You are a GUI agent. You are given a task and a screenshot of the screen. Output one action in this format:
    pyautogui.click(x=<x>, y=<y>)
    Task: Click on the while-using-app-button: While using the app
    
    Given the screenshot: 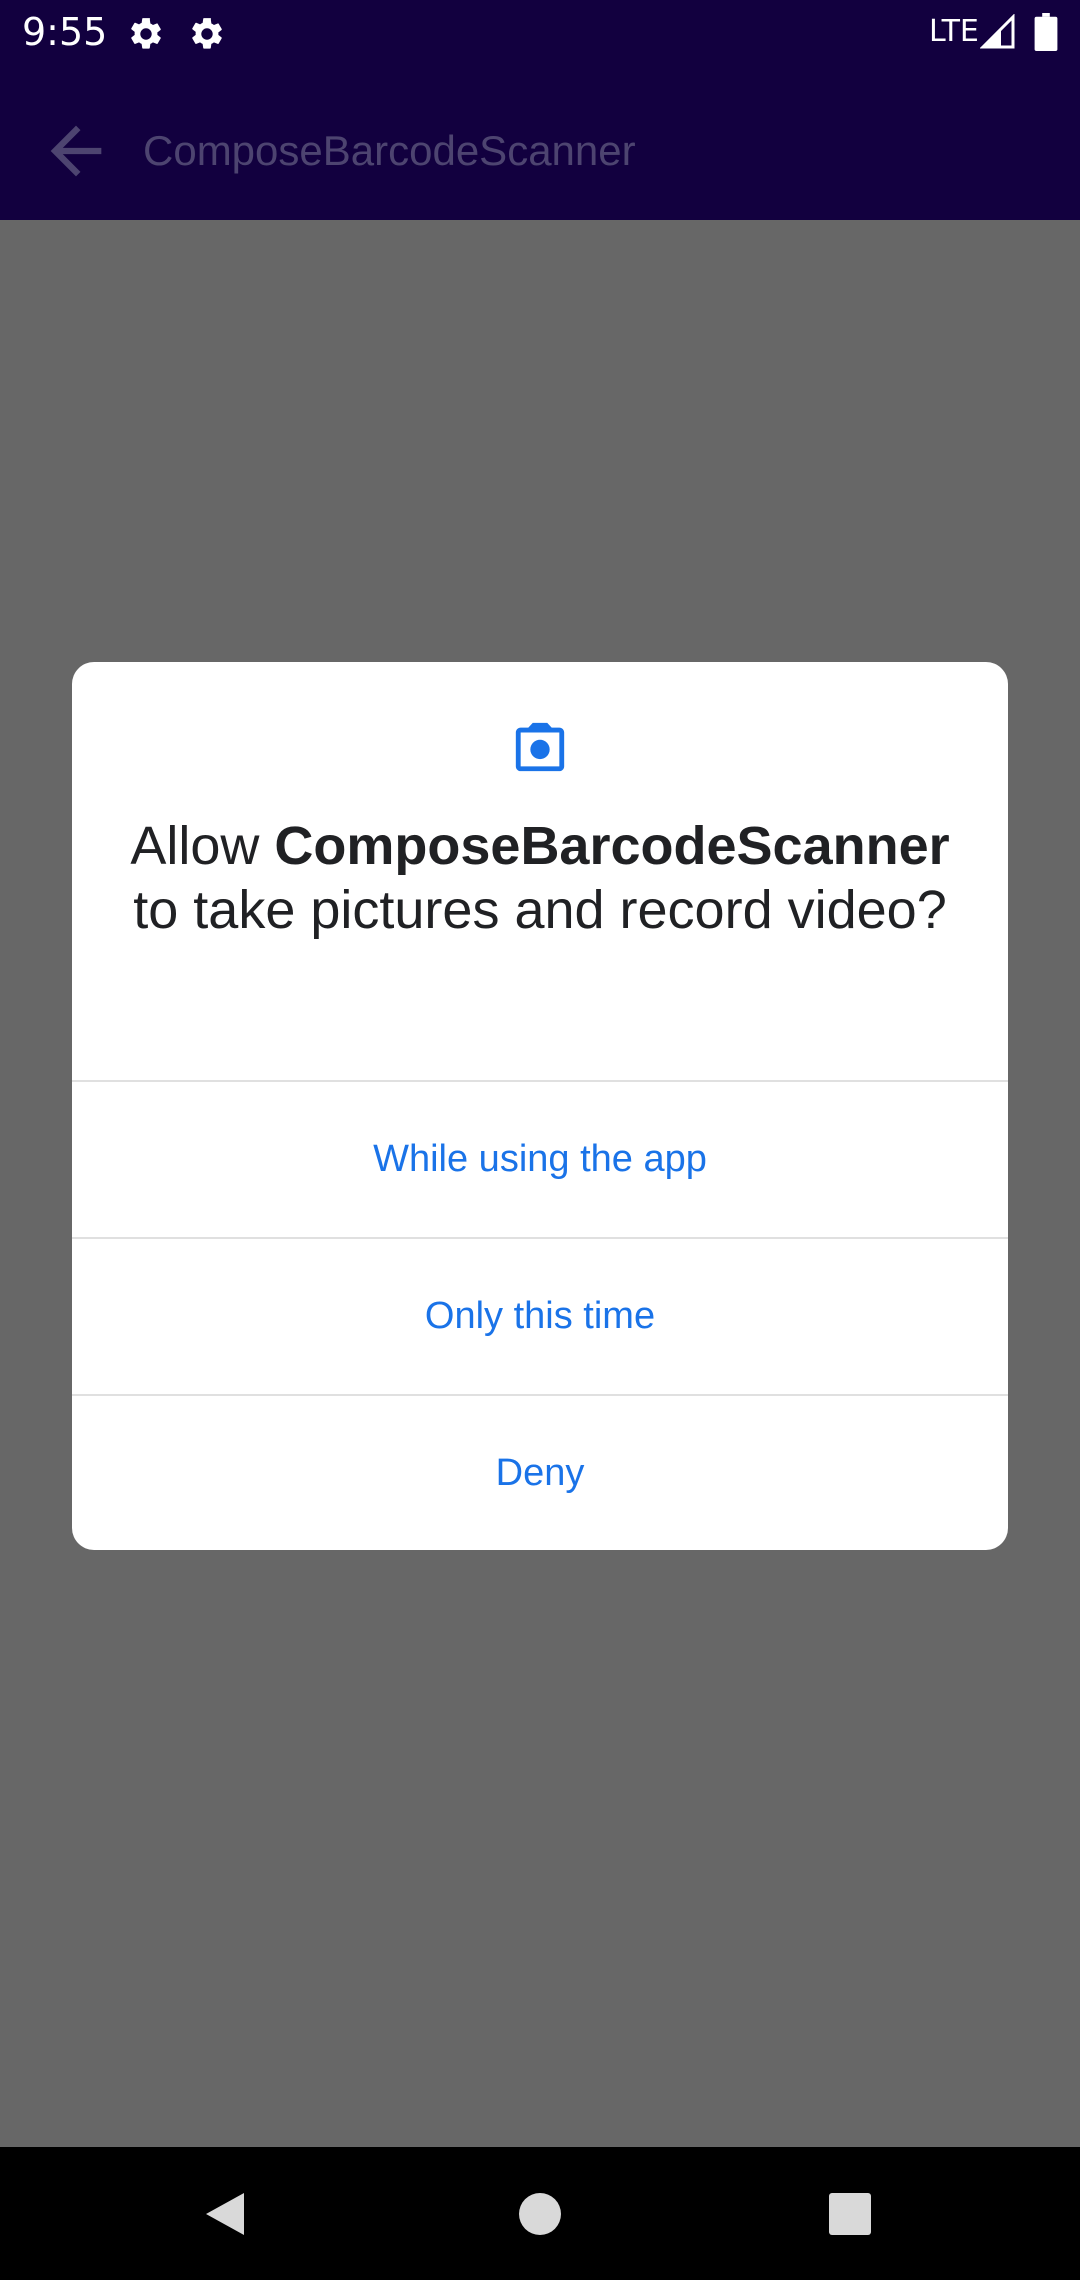 What is the action you would take?
    pyautogui.click(x=540, y=1159)
    